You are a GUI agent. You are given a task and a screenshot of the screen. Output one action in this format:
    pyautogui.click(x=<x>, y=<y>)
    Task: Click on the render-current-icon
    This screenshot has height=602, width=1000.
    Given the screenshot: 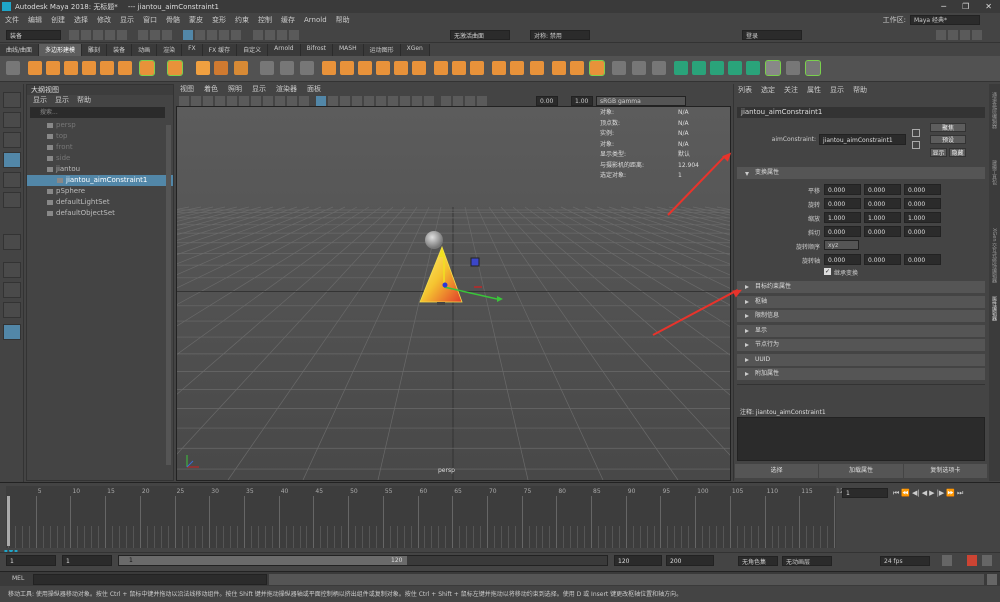 What is the action you would take?
    pyautogui.click(x=257, y=35)
    